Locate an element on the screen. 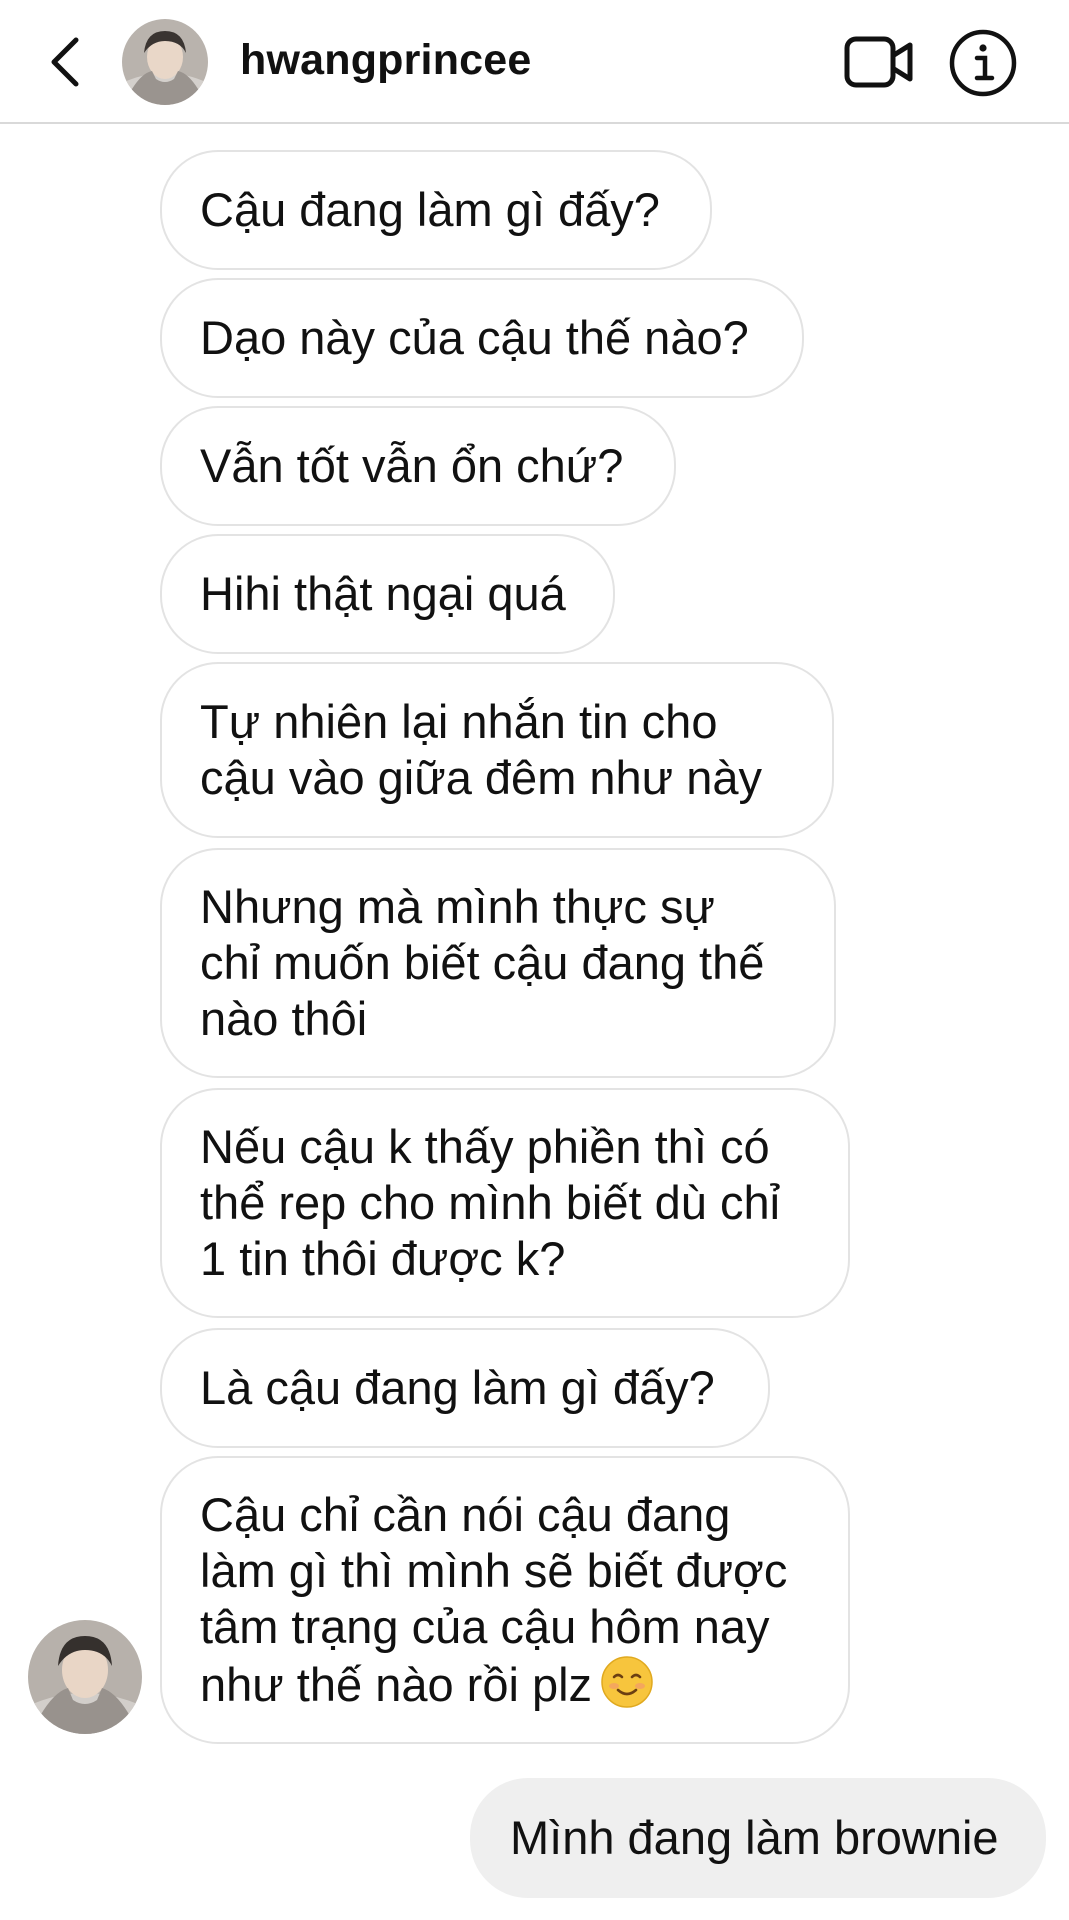 This screenshot has height=1920, width=1069. message-text: Cậu đang làm gì đấy? is located at coordinates (430, 209).